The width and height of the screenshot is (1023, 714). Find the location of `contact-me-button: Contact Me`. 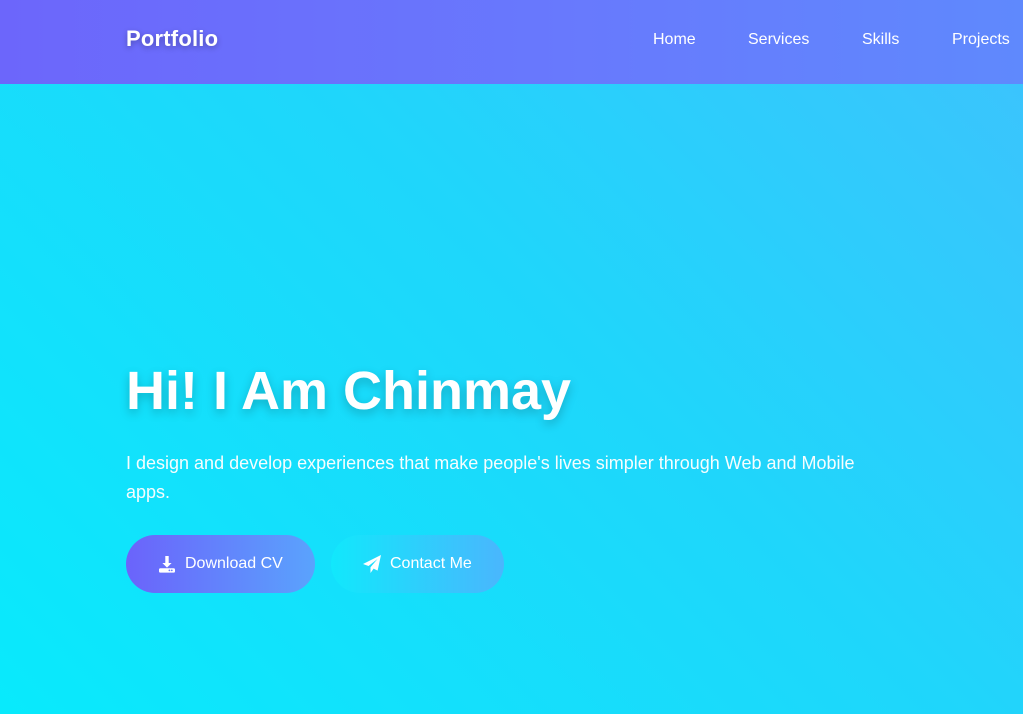

contact-me-button: Contact Me is located at coordinates (417, 564).